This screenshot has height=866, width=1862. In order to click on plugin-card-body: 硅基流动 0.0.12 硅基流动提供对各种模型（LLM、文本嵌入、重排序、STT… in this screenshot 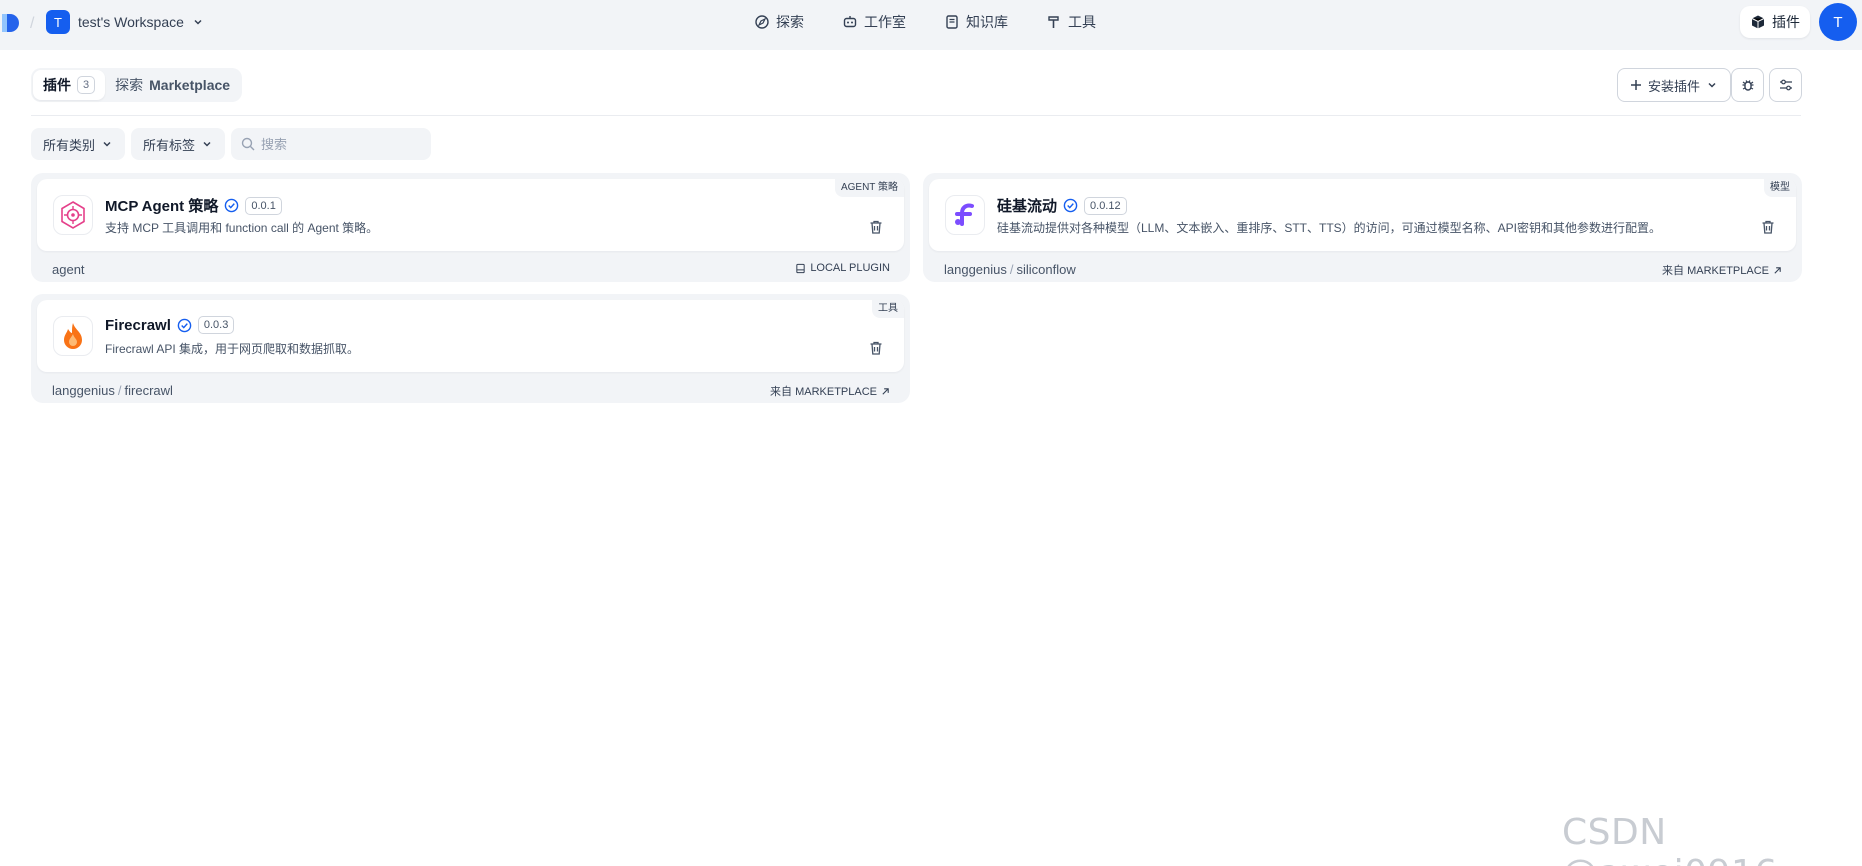, I will do `click(1362, 215)`.